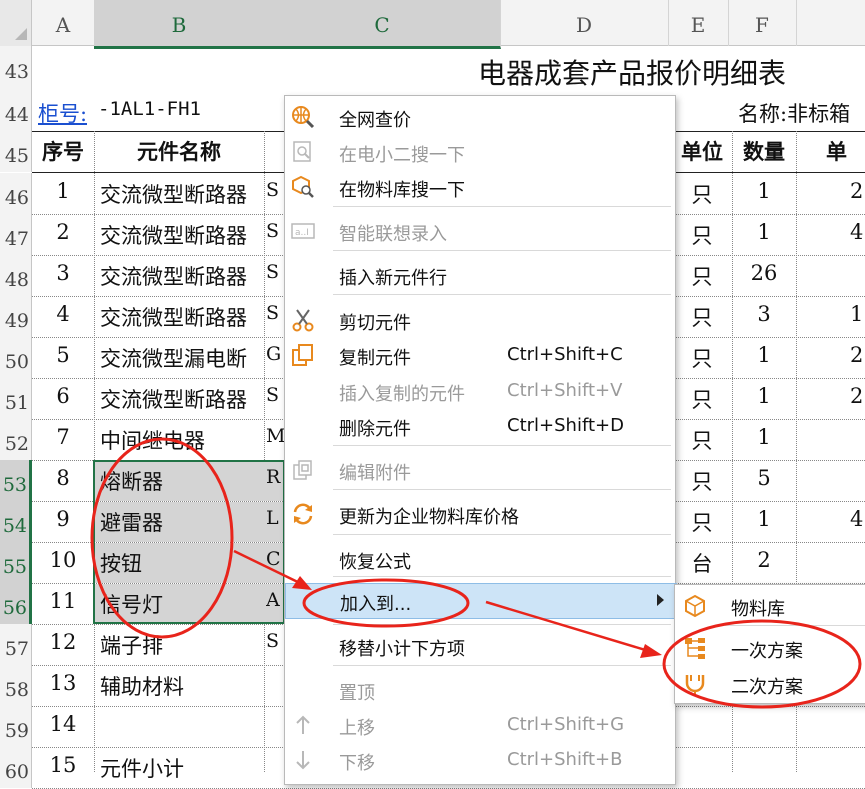 The image size is (865, 789). Describe the element at coordinates (162, 538) in the screenshot. I see `annotation-circle-selection` at that location.